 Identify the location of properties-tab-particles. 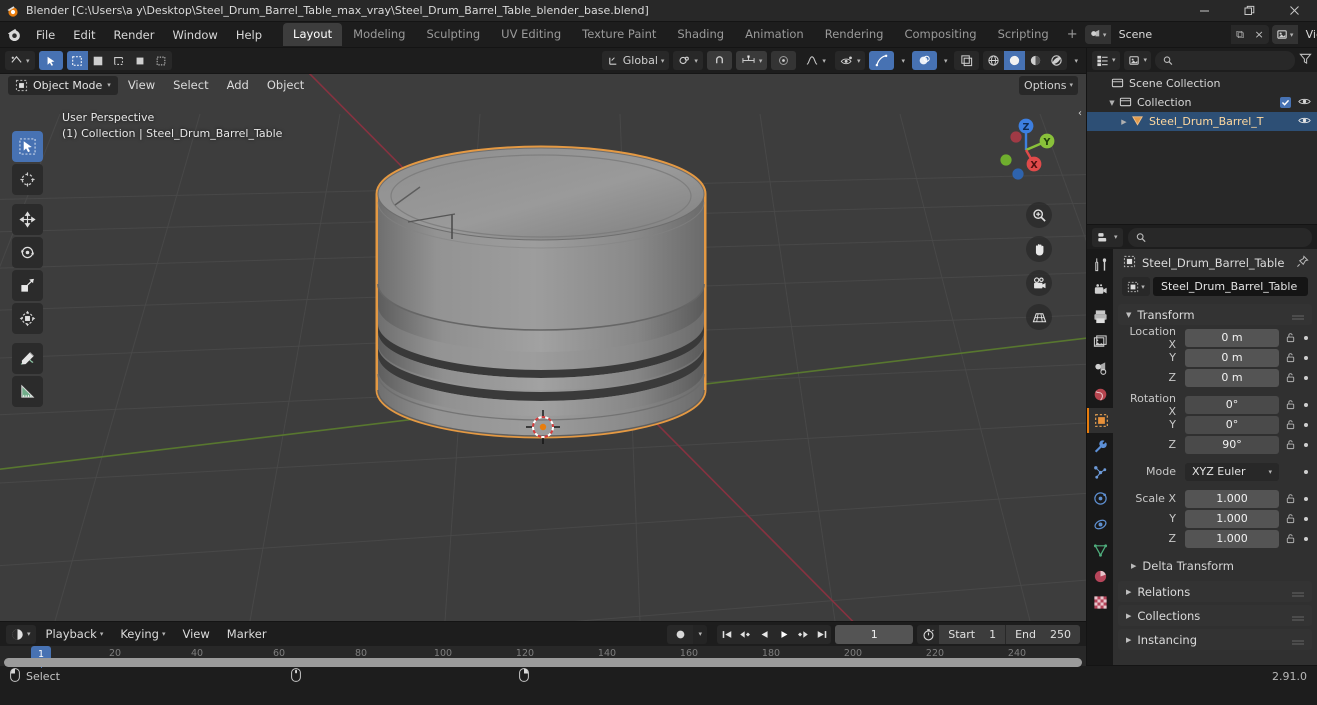
(1100, 472).